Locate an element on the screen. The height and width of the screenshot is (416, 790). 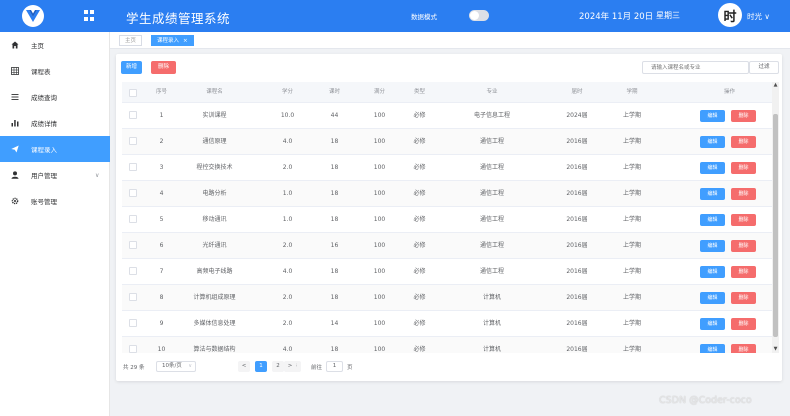
menu-grid-icon is located at coordinates (90, 16).